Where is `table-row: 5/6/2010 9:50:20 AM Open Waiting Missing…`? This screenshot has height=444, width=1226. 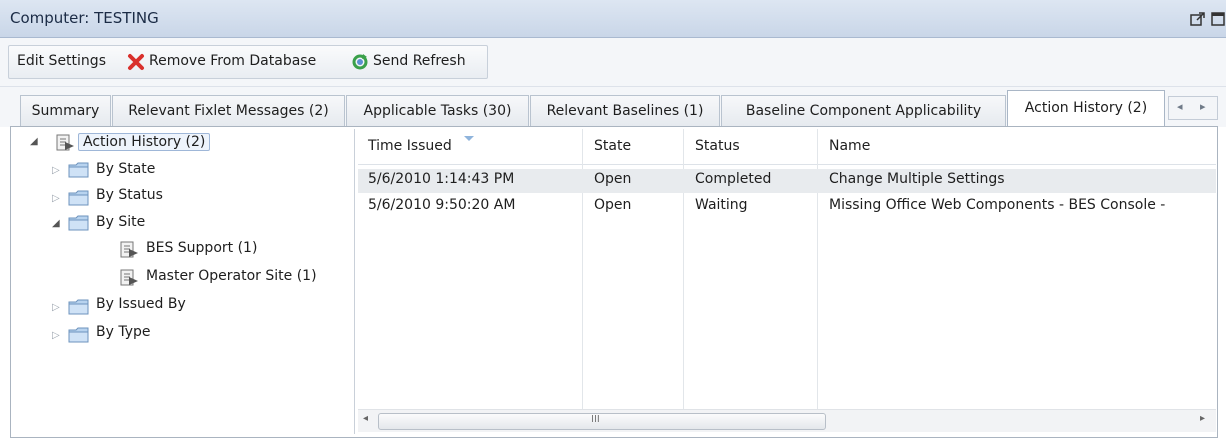
table-row: 5/6/2010 9:50:20 AM Open Waiting Missing… is located at coordinates (787, 207).